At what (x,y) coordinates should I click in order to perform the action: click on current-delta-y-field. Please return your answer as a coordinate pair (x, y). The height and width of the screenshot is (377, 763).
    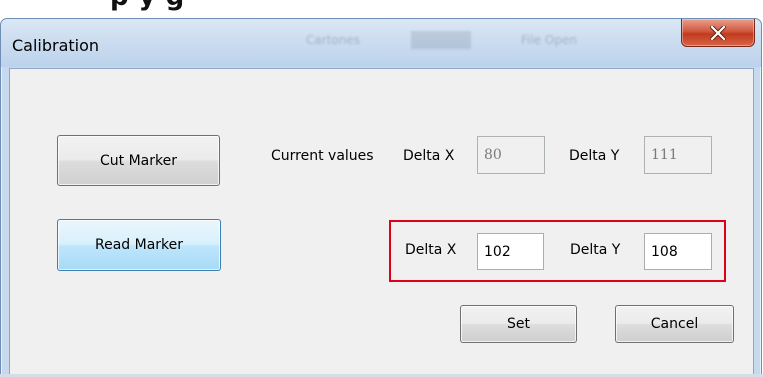
    Looking at the image, I should click on (678, 155).